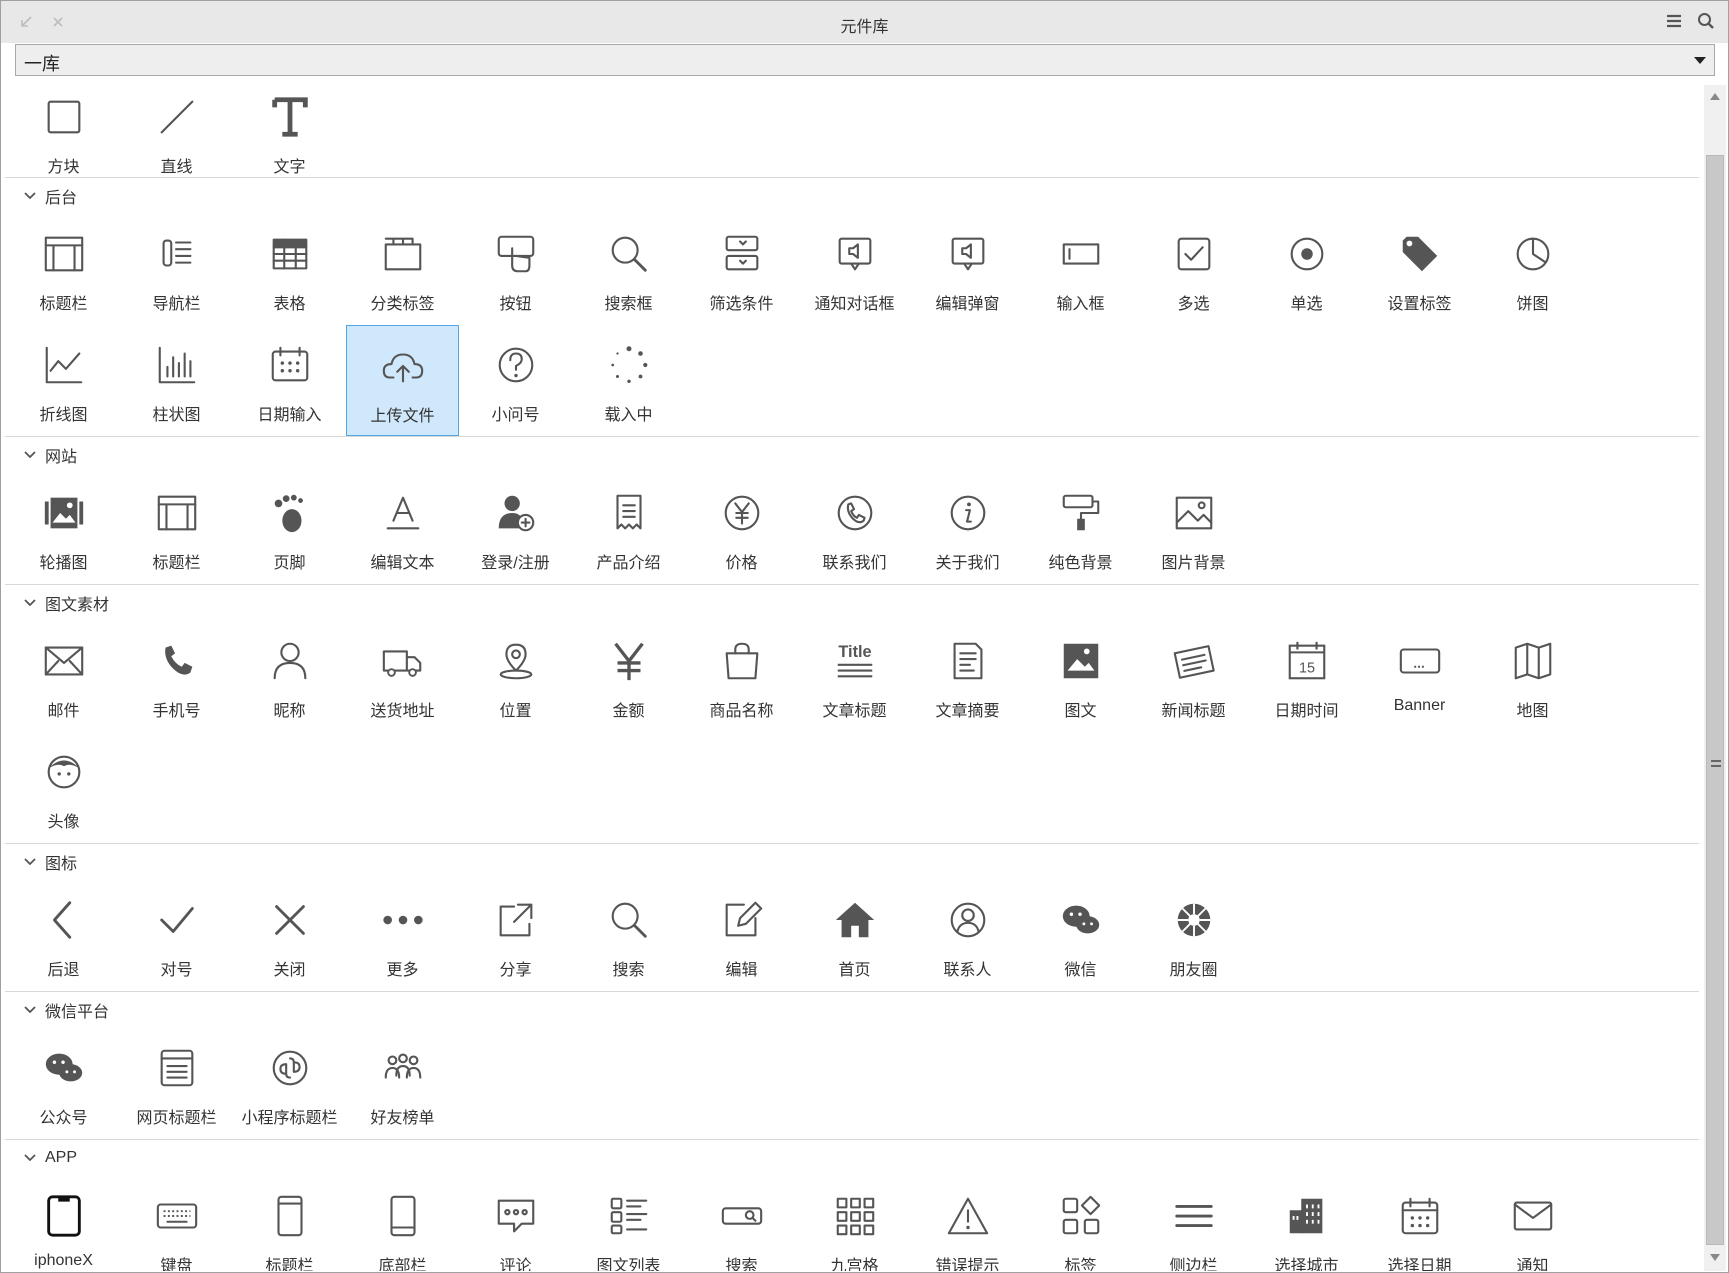 This screenshot has width=1729, height=1273. Describe the element at coordinates (1306, 1223) in the screenshot. I see `component-item: 选择城市` at that location.